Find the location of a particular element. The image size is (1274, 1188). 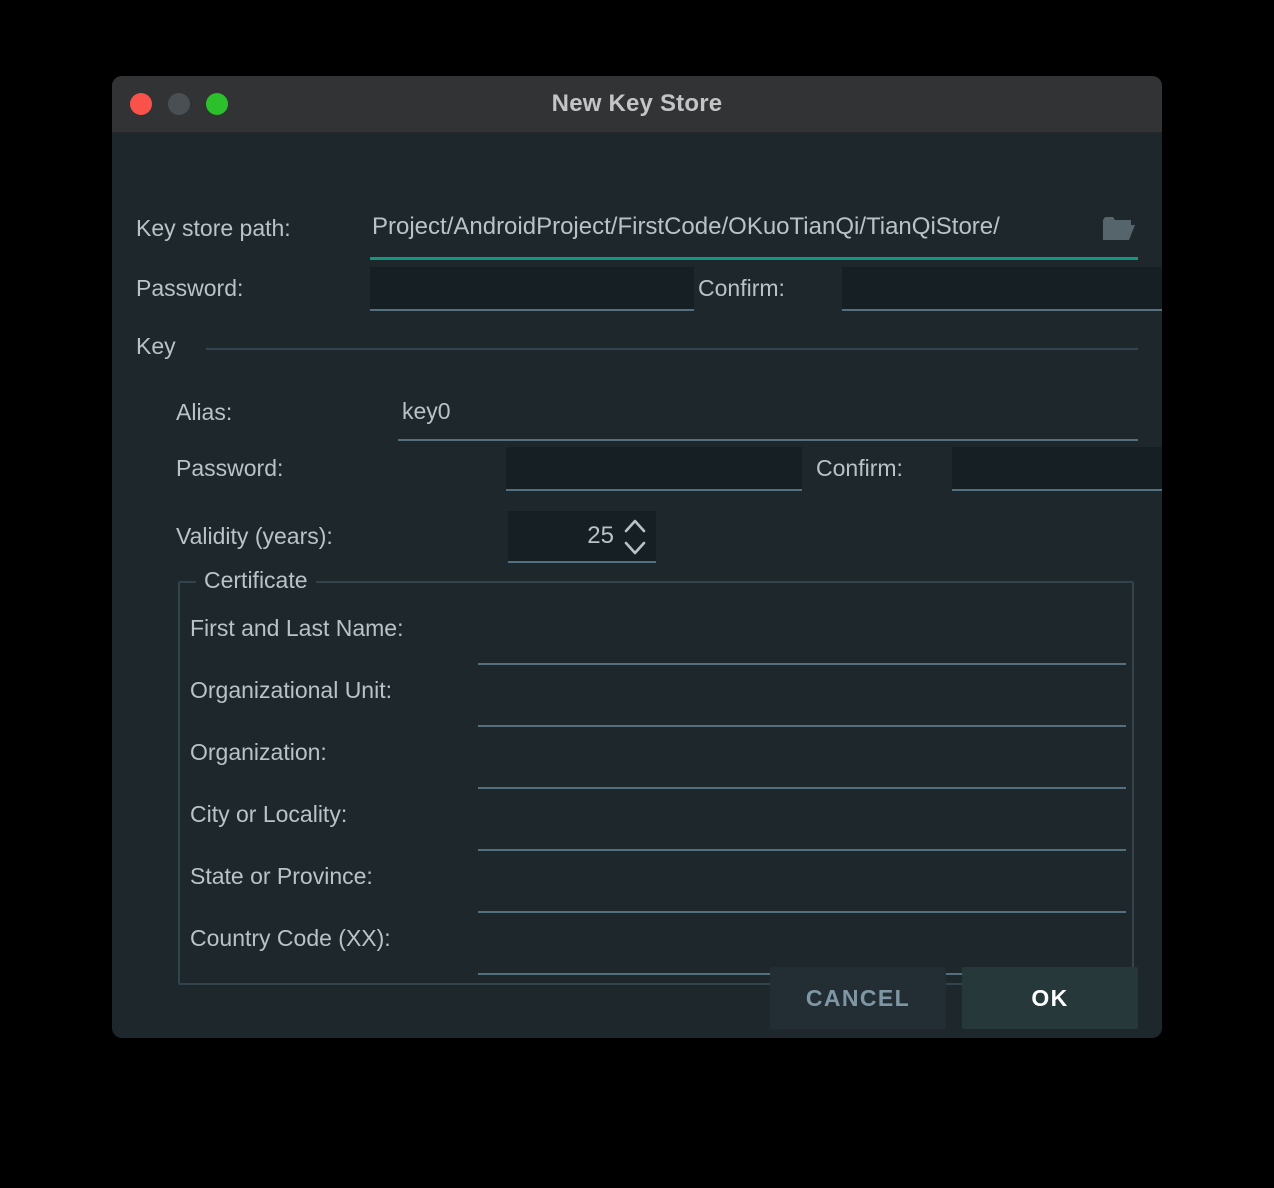

certificate-row: First and Last Name: is located at coordinates (660, 636).